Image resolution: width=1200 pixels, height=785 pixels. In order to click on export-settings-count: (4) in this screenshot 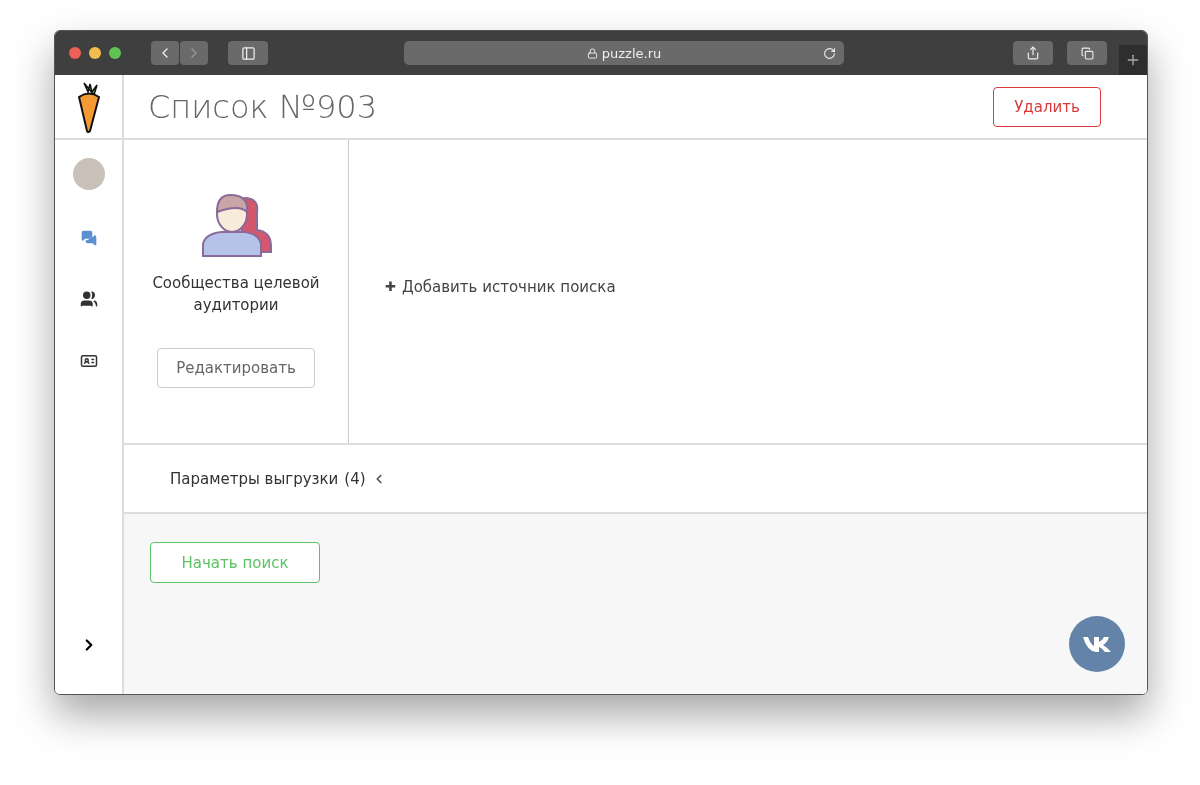, I will do `click(355, 478)`.